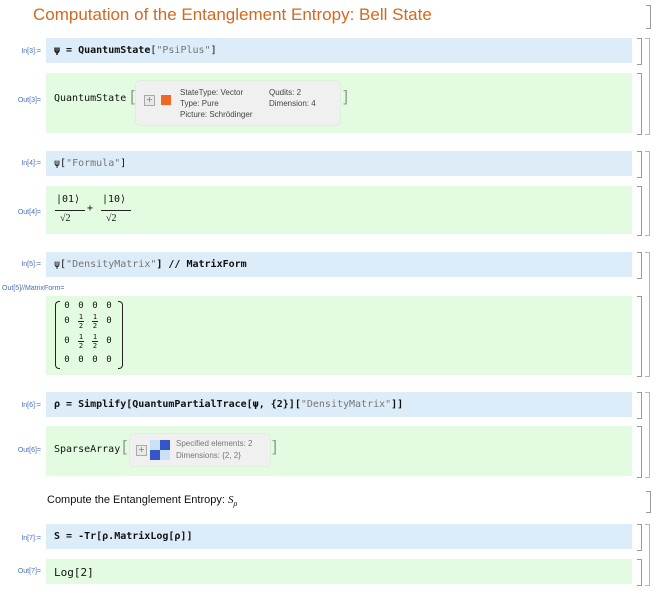  Describe the element at coordinates (109, 306) in the screenshot. I see `matrix-entry-r1-c4: 0` at that location.